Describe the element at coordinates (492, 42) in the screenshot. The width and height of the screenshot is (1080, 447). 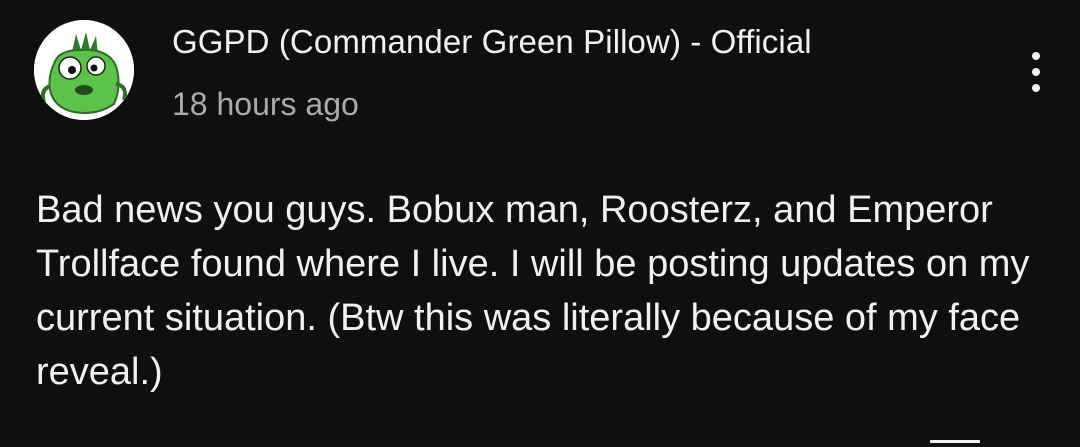
I see `comment-author: GGPD (Commander Green Pillow) - Official` at that location.